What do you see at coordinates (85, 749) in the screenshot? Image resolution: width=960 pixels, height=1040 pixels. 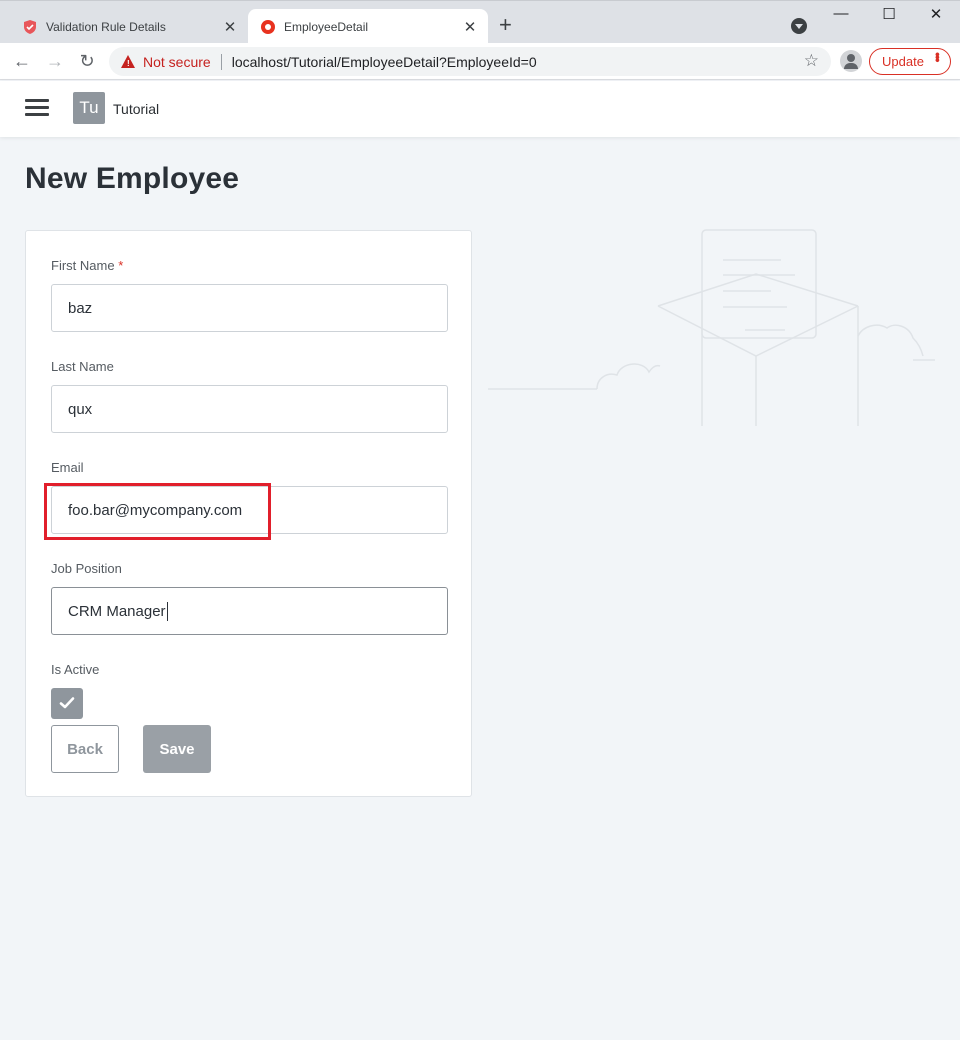 I see `back-button: Back` at bounding box center [85, 749].